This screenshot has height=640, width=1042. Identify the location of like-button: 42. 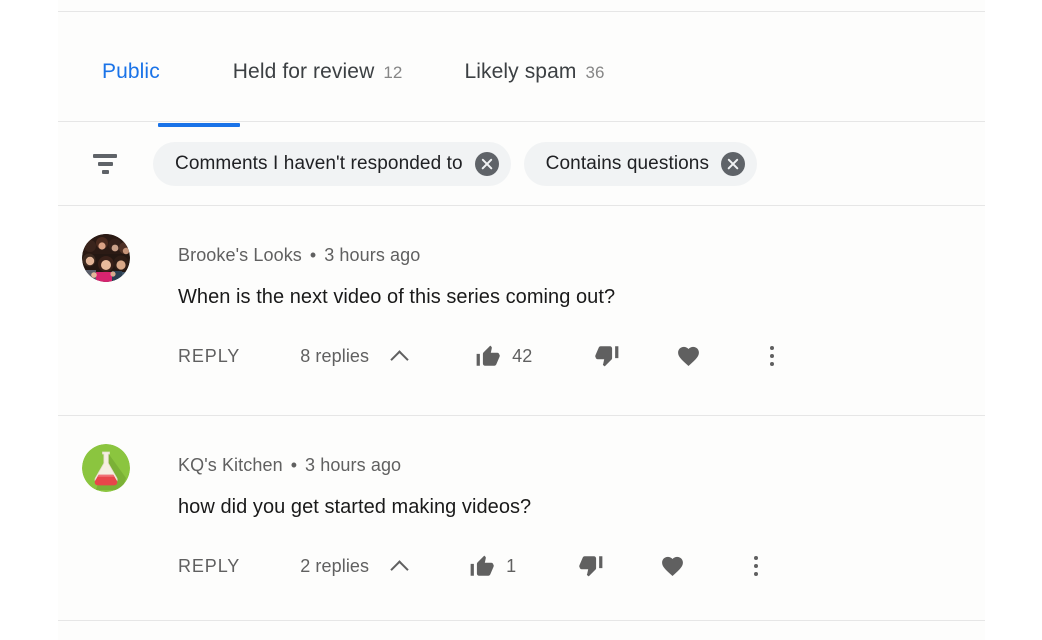
(503, 356).